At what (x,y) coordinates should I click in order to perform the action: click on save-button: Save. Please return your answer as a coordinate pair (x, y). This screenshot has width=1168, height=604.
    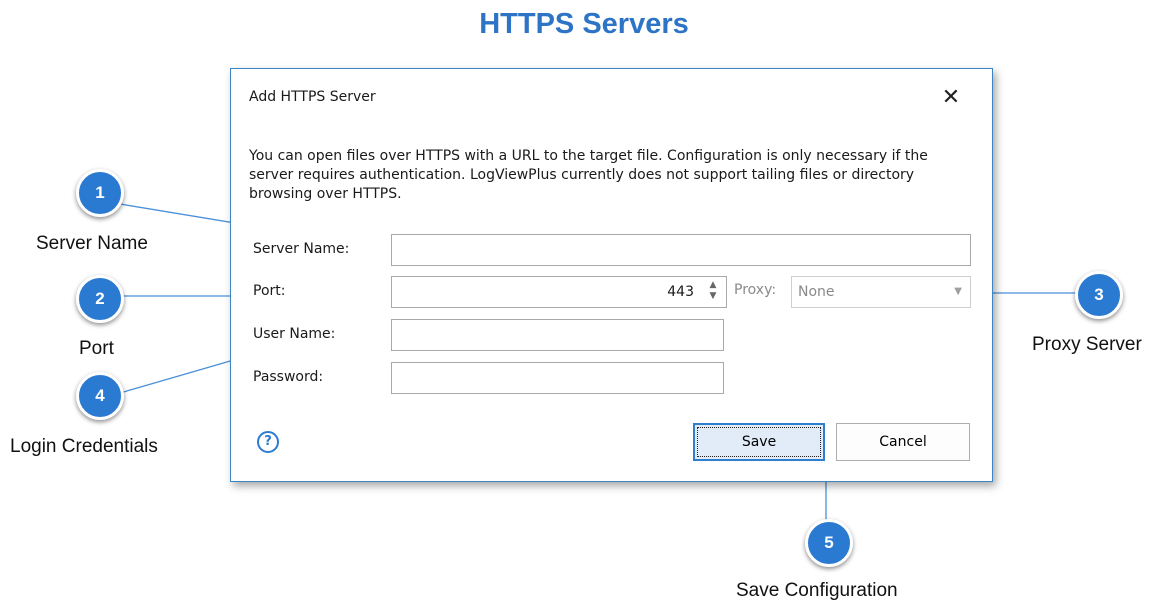
    Looking at the image, I should click on (759, 442).